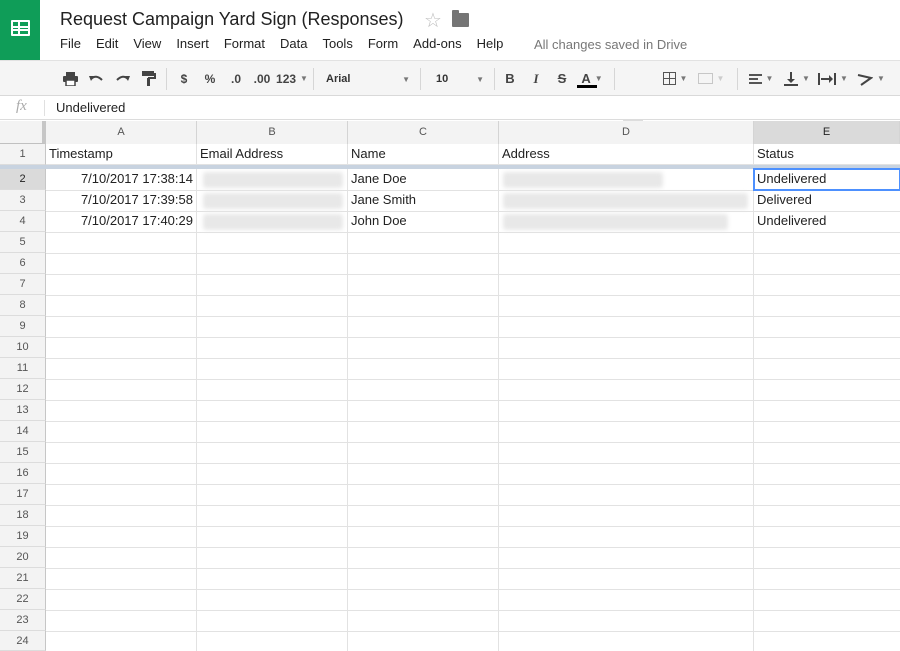  What do you see at coordinates (23, 410) in the screenshot?
I see `row-header: 13` at bounding box center [23, 410].